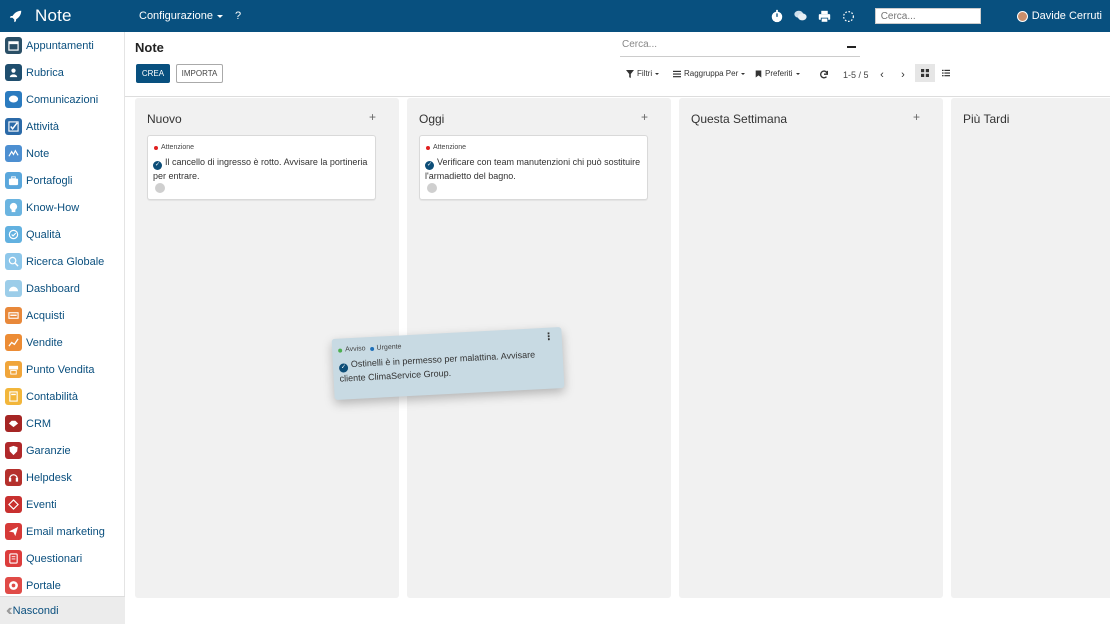 This screenshot has width=1110, height=624. Describe the element at coordinates (851, 47) in the screenshot. I see `minus-icon` at that location.